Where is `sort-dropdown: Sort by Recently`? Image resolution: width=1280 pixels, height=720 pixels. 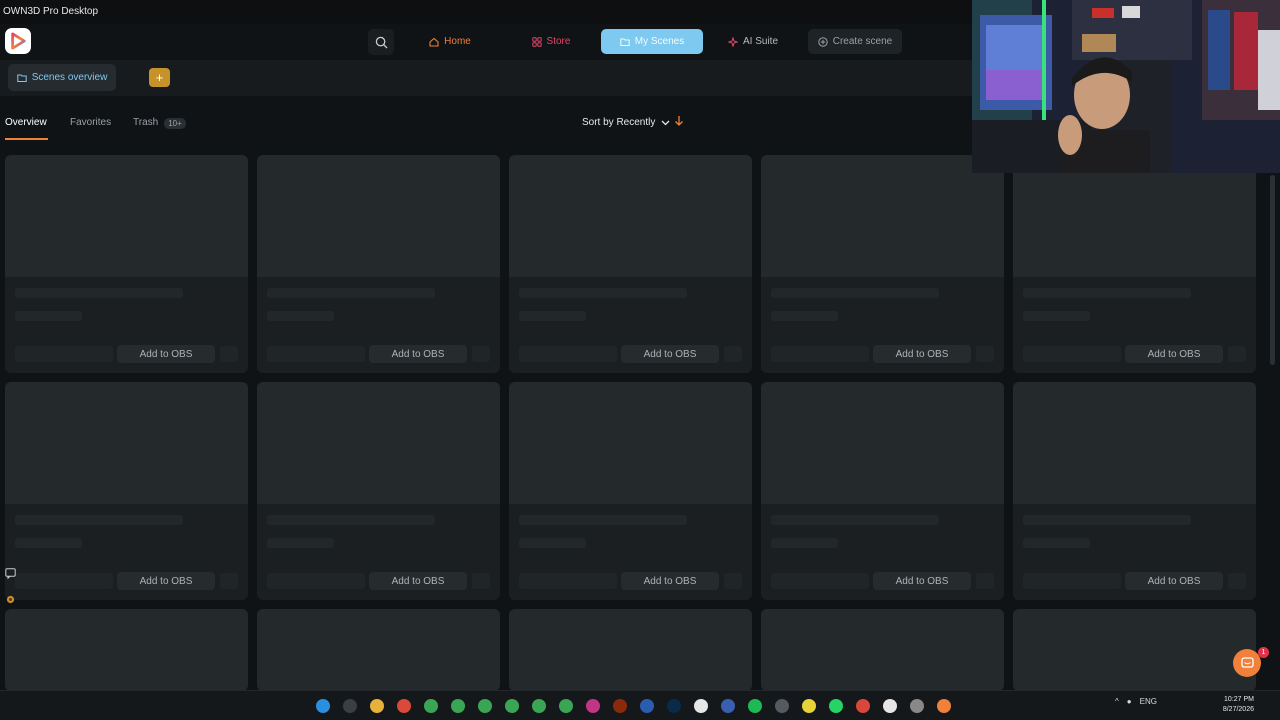 sort-dropdown: Sort by Recently is located at coordinates (626, 122).